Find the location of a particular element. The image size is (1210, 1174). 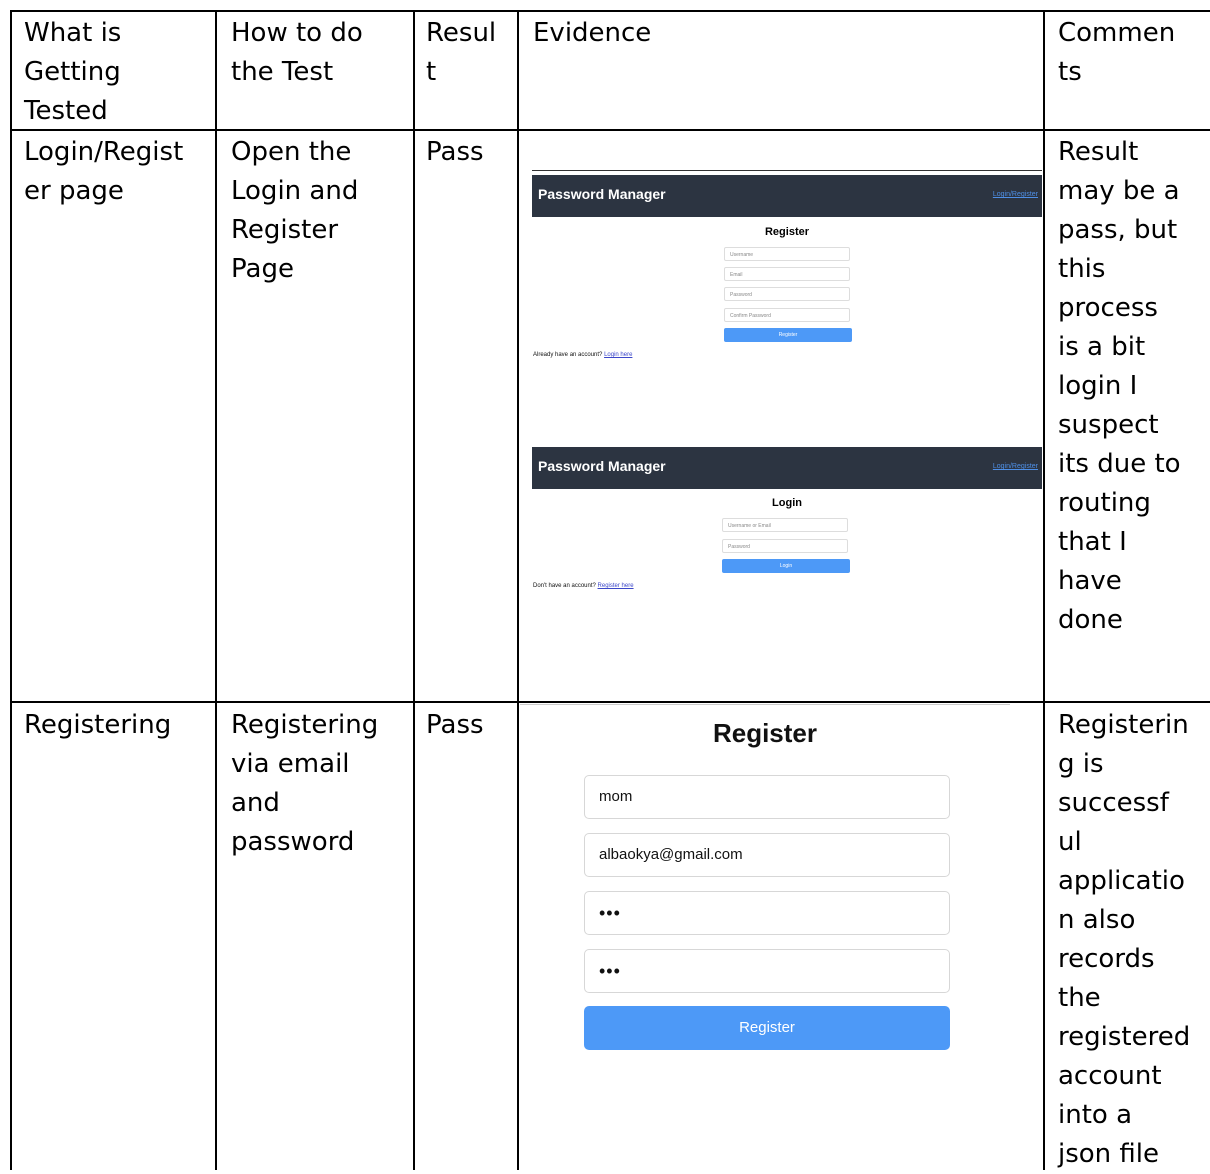

username-or-email-input: Username or Email is located at coordinates (785, 525).